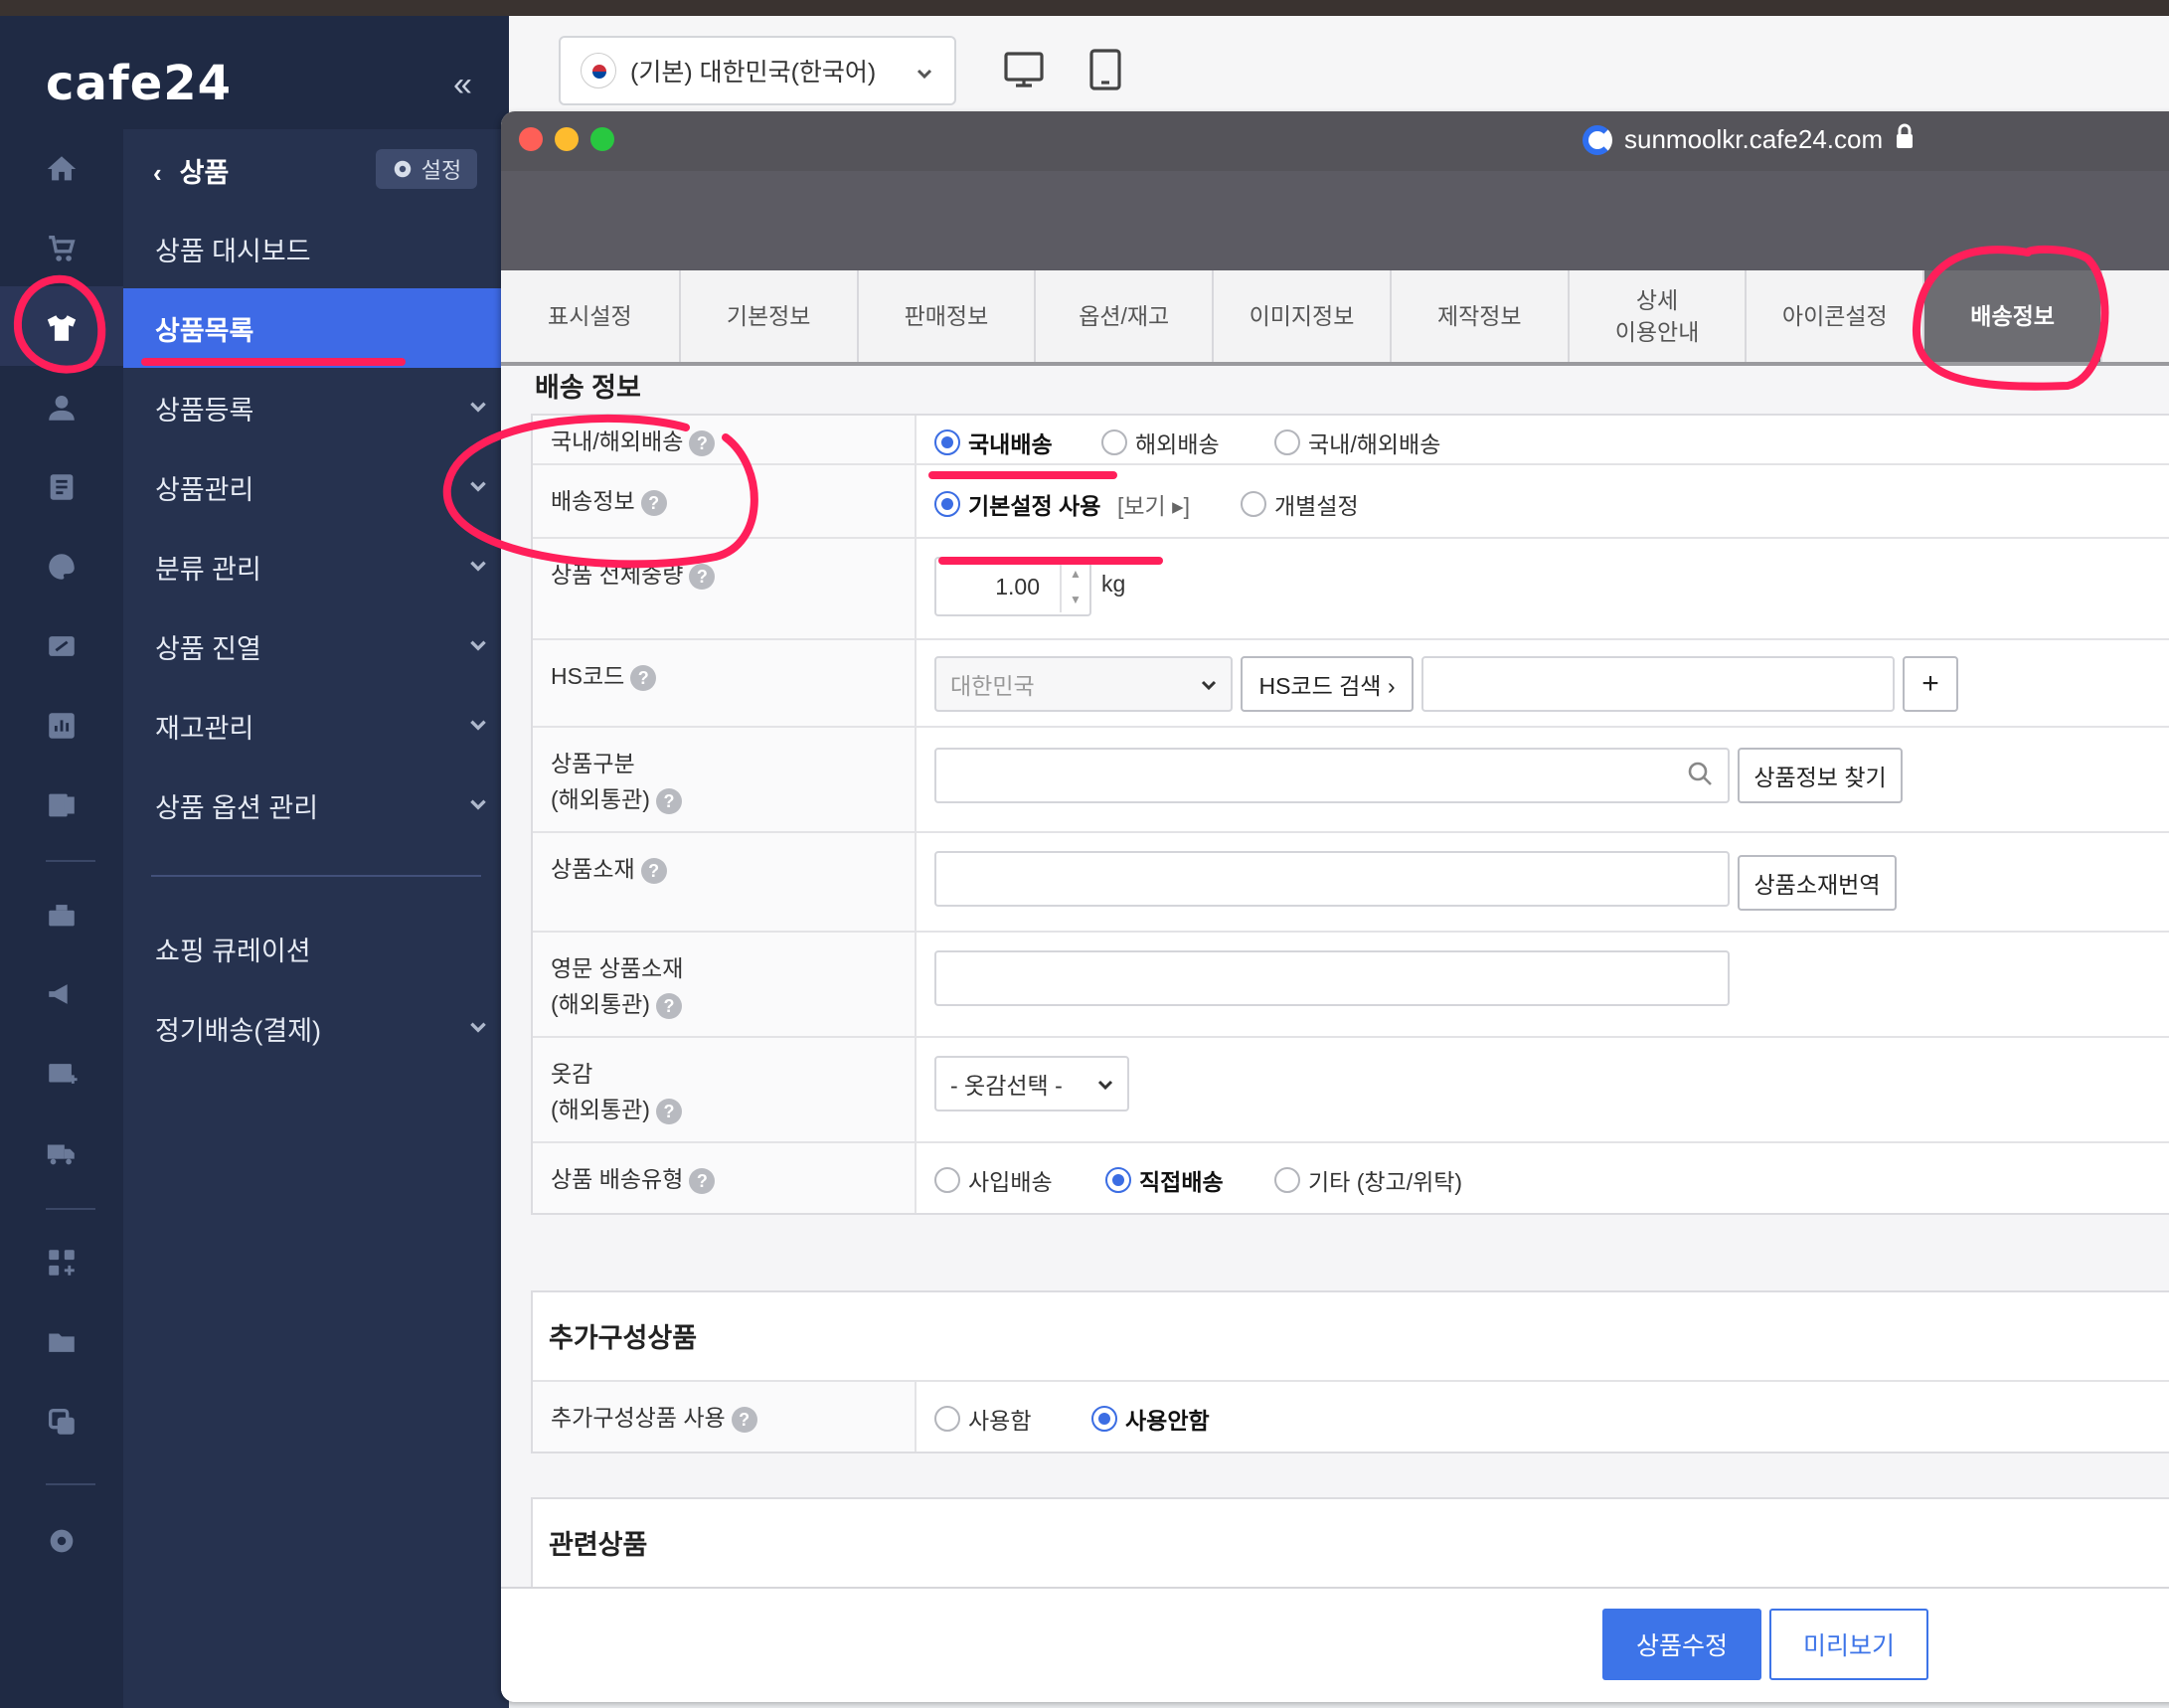  Describe the element at coordinates (1836, 316) in the screenshot. I see `tab-icons: 아이콘설정` at that location.